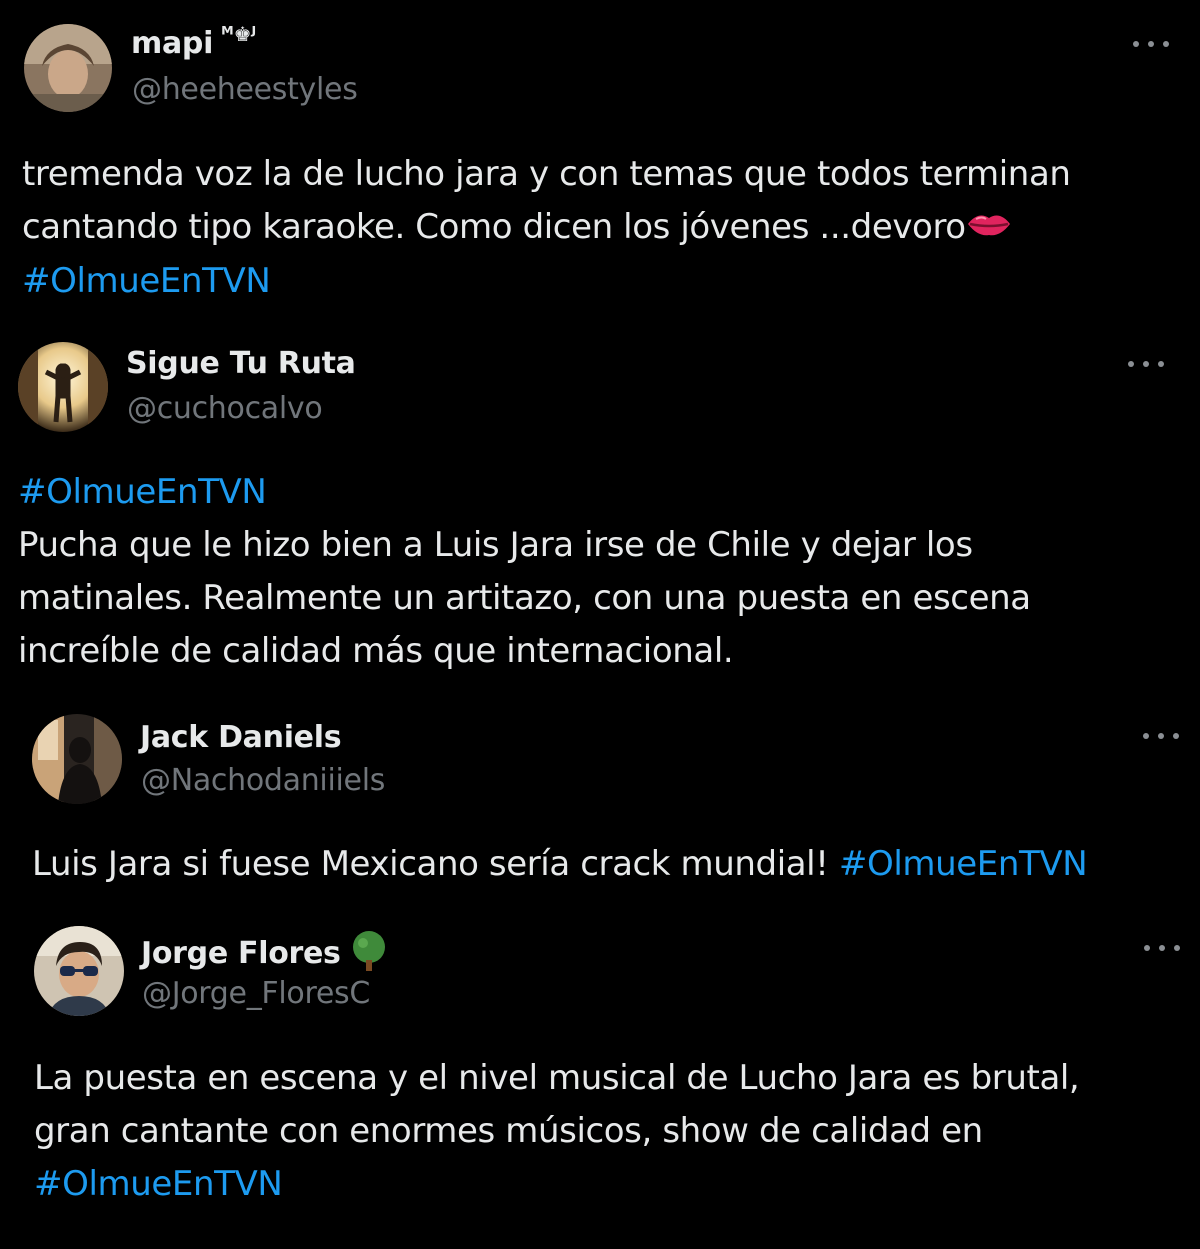 The width and height of the screenshot is (1200, 1249). What do you see at coordinates (263, 780) in the screenshot?
I see `handle: @Nachodaniiiels` at bounding box center [263, 780].